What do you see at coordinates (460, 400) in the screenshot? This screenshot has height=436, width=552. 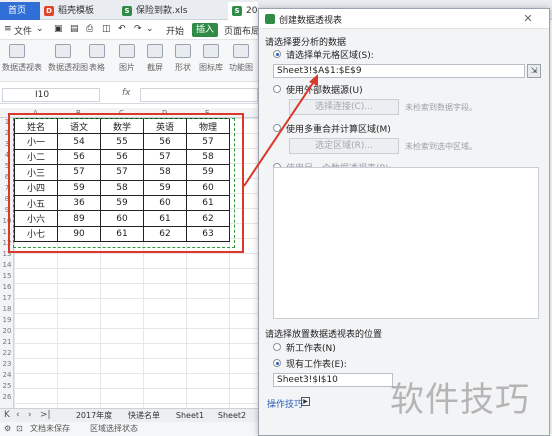 I see `watermark: 软件技巧` at bounding box center [460, 400].